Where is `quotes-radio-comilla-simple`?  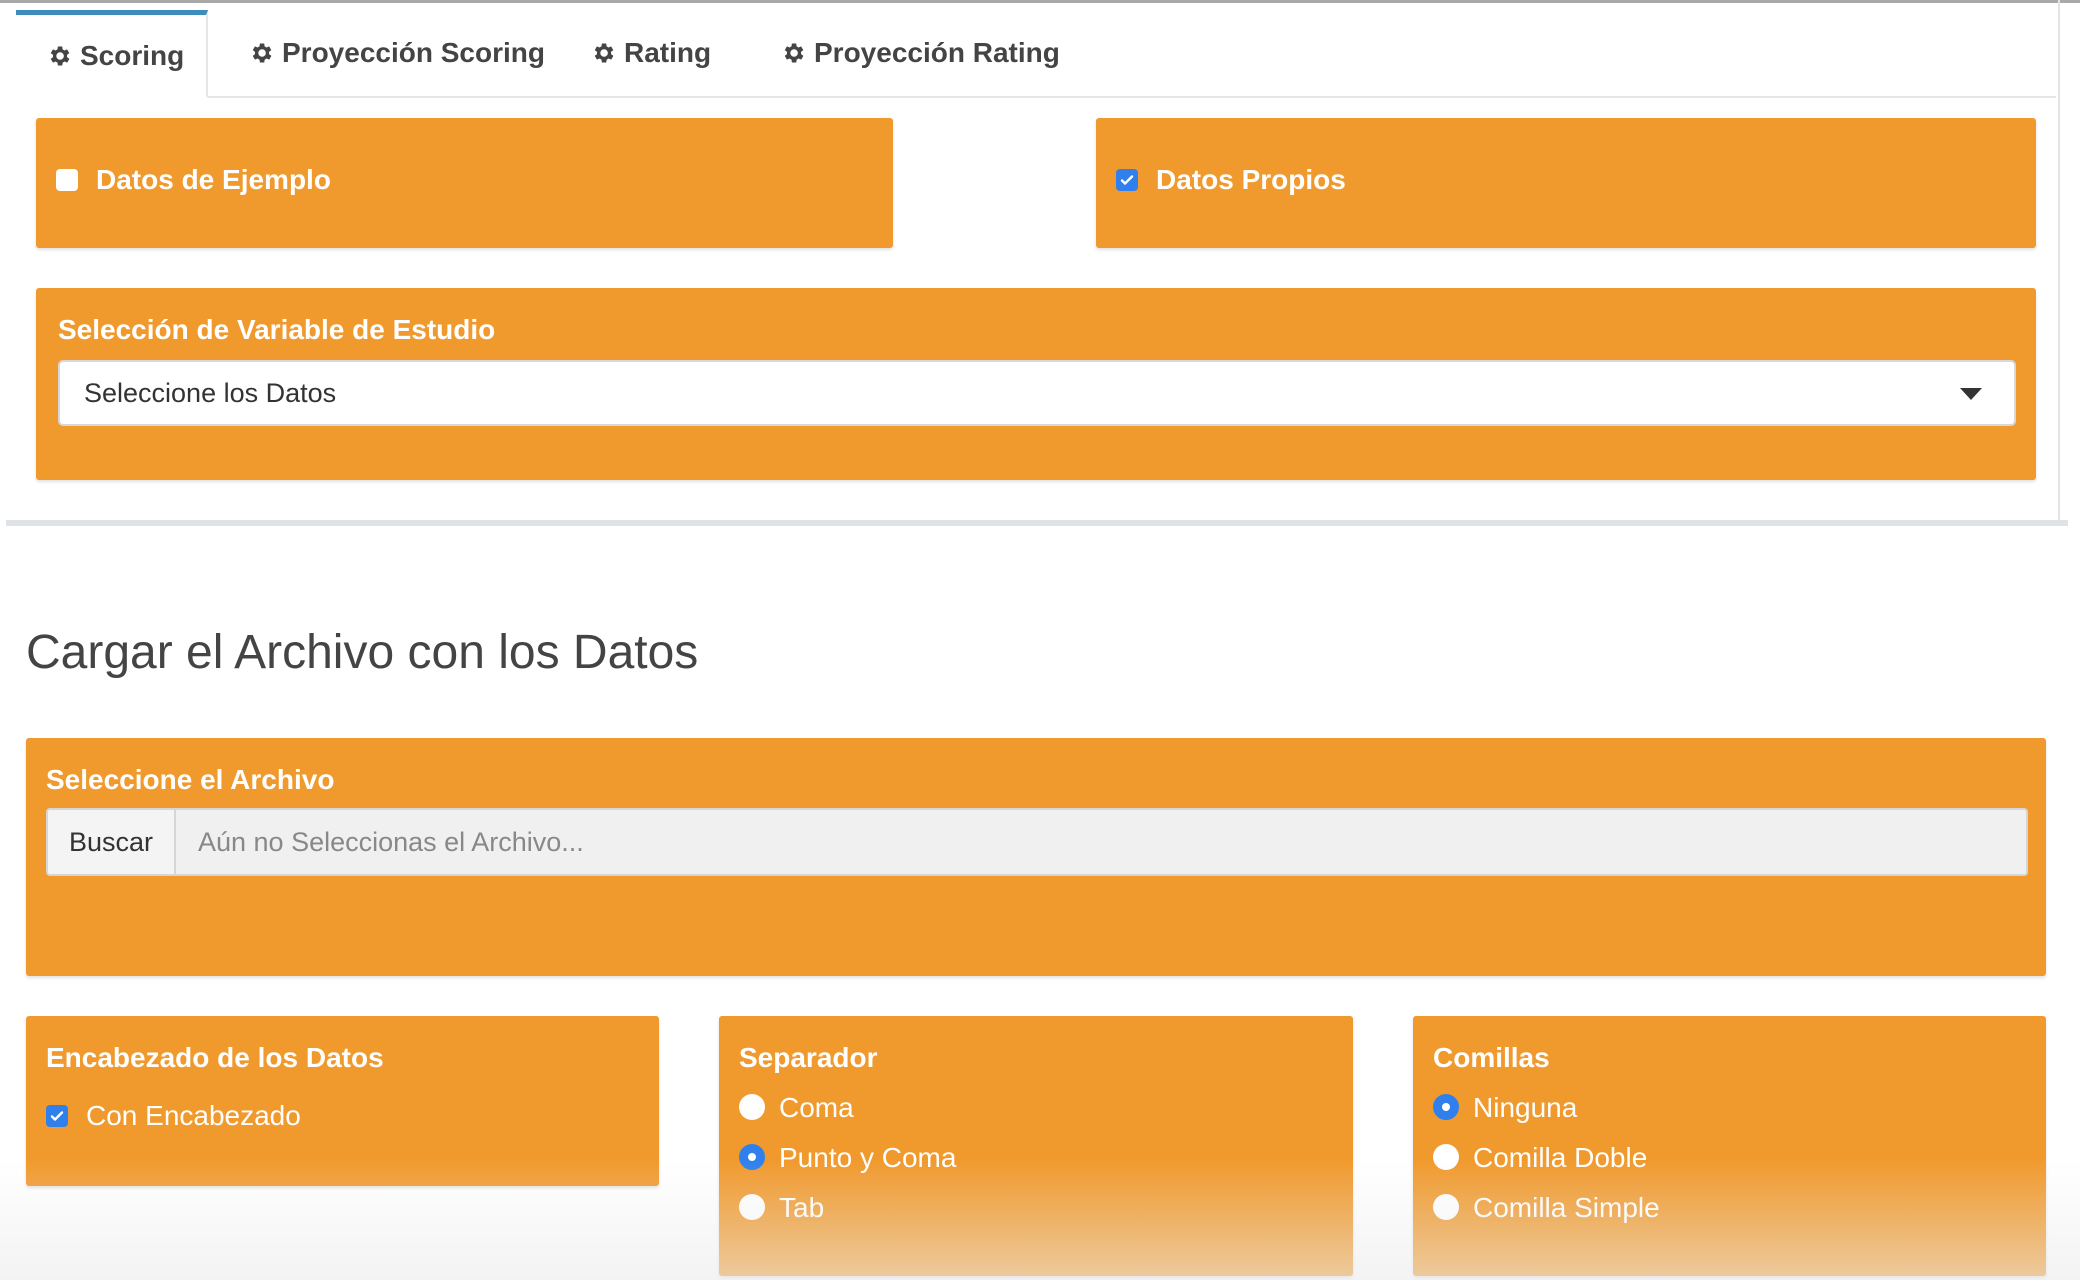
quotes-radio-comilla-simple is located at coordinates (1446, 1207).